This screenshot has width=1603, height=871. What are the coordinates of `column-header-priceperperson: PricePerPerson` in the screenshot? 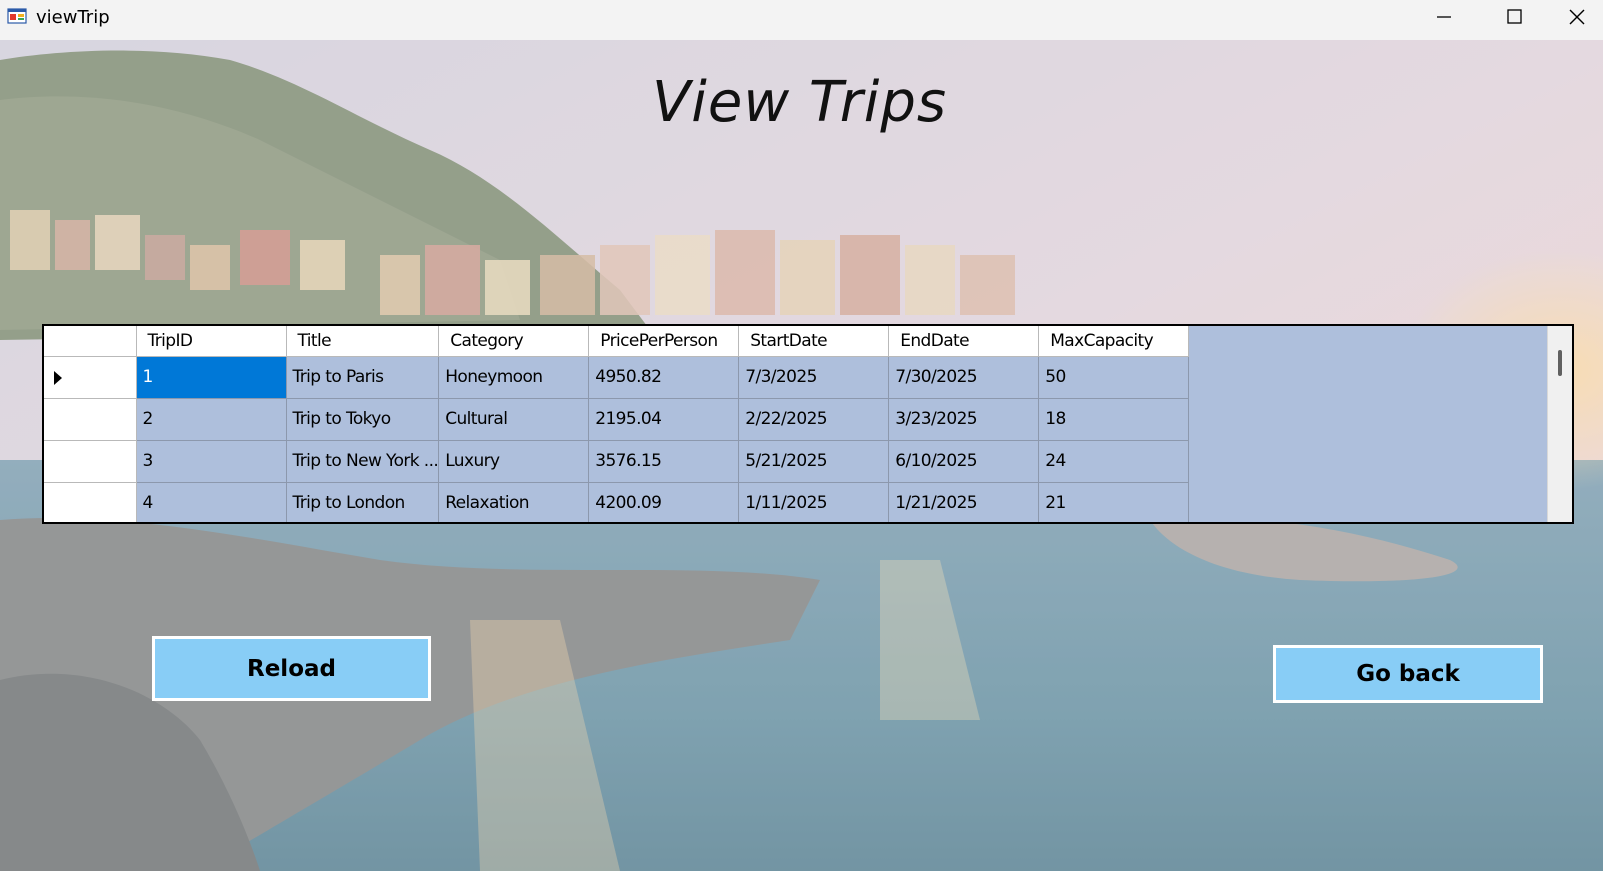 It's located at (664, 341).